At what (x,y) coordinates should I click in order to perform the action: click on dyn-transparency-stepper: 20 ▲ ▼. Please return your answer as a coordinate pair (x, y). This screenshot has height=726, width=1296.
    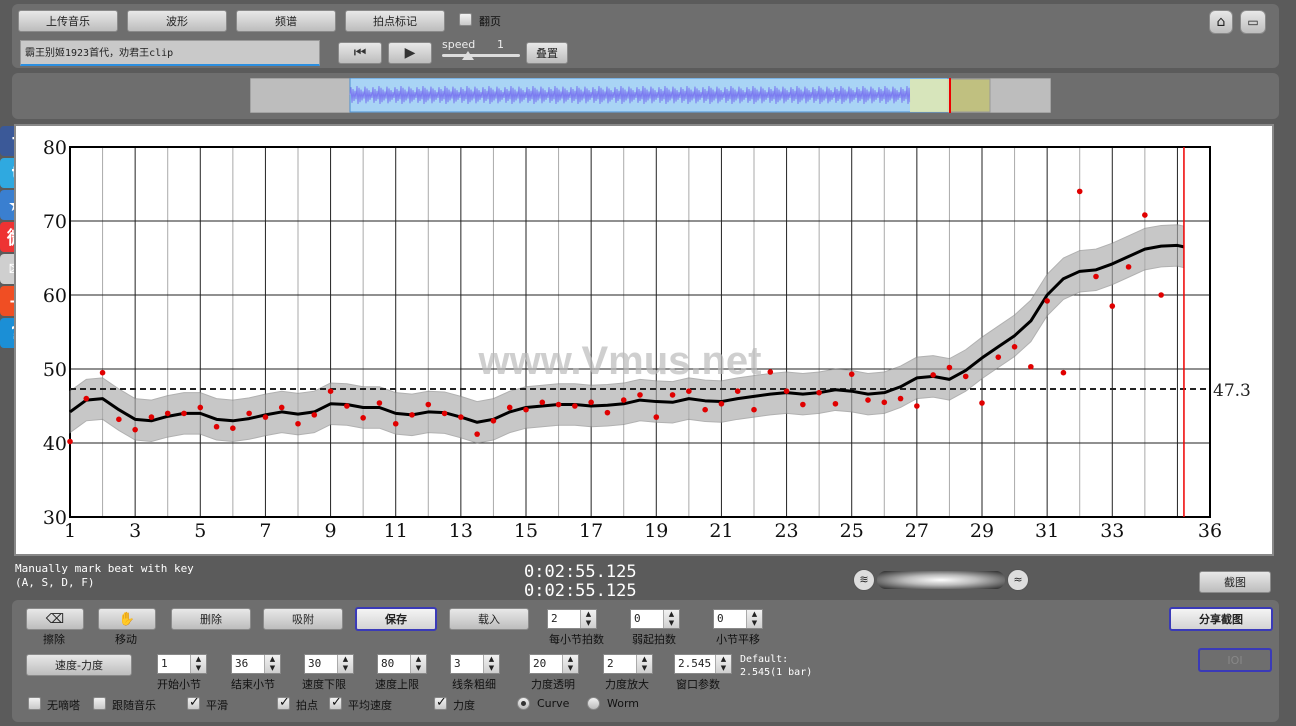
    Looking at the image, I should click on (554, 664).